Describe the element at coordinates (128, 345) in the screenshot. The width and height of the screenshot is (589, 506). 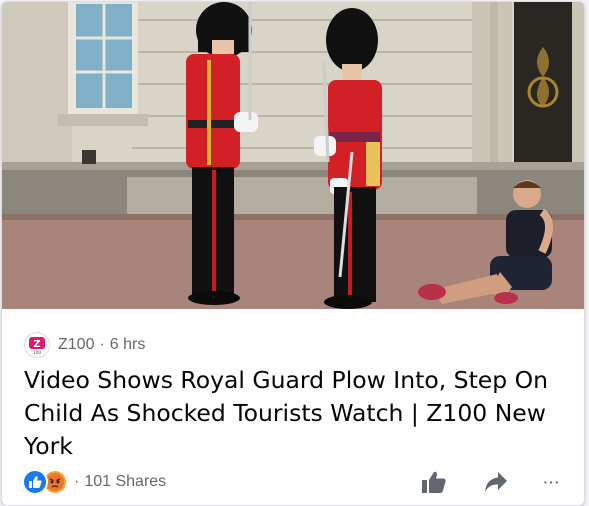
I see `post-timestamp: 6 hrs` at that location.